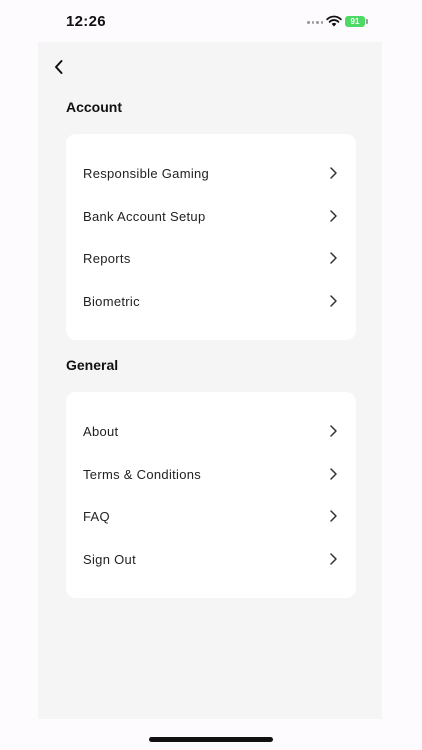 The image size is (422, 750). What do you see at coordinates (86, 21) in the screenshot?
I see `status-time: 12:26` at bounding box center [86, 21].